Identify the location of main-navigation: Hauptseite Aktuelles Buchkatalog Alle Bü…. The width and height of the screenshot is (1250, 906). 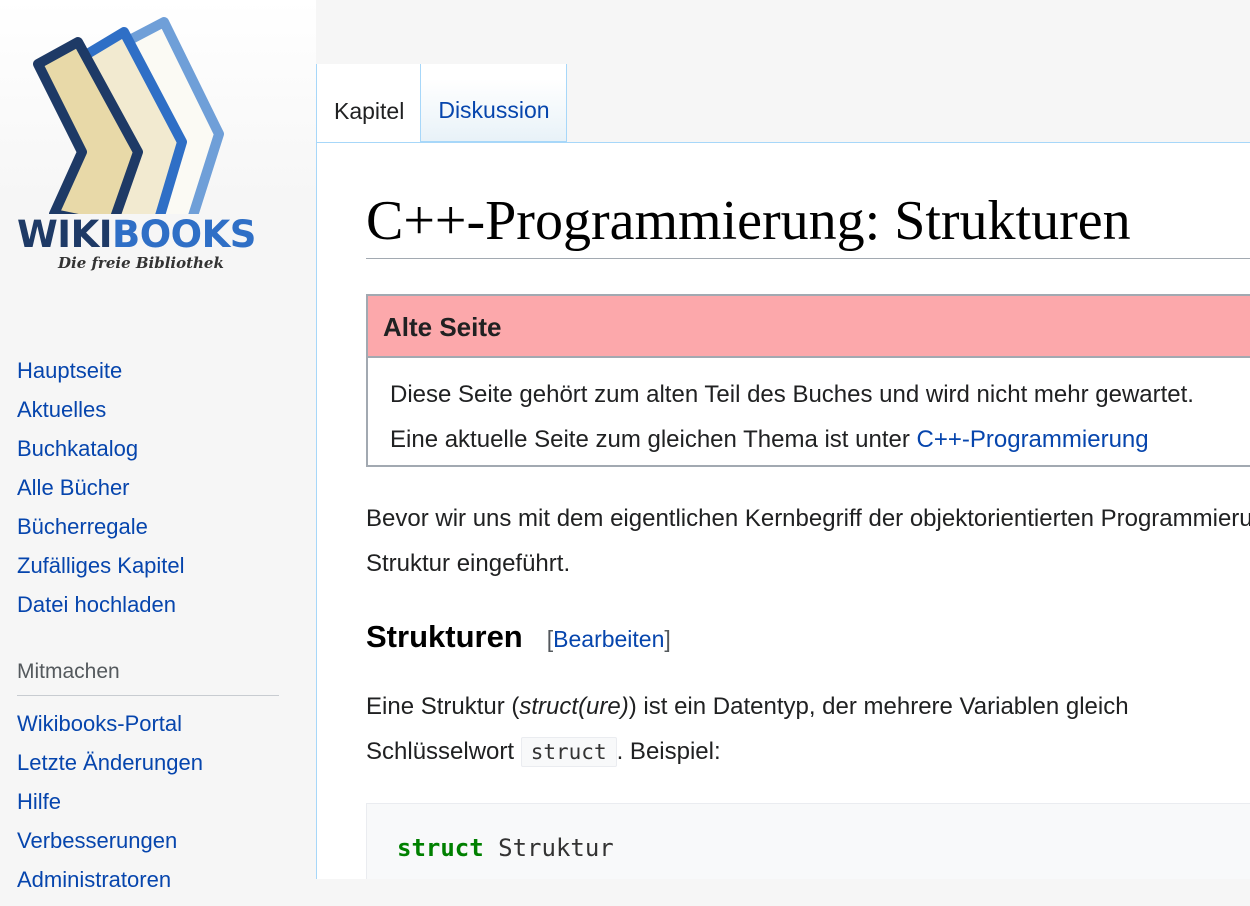
(101, 494).